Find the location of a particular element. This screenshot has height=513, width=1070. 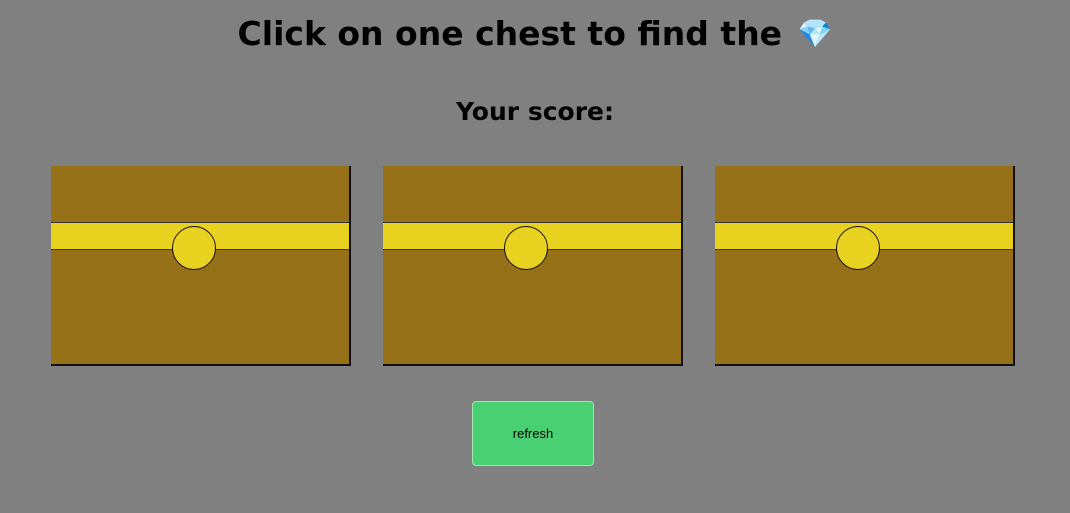

title-text: Click on one chest to find the is located at coordinates (510, 33).